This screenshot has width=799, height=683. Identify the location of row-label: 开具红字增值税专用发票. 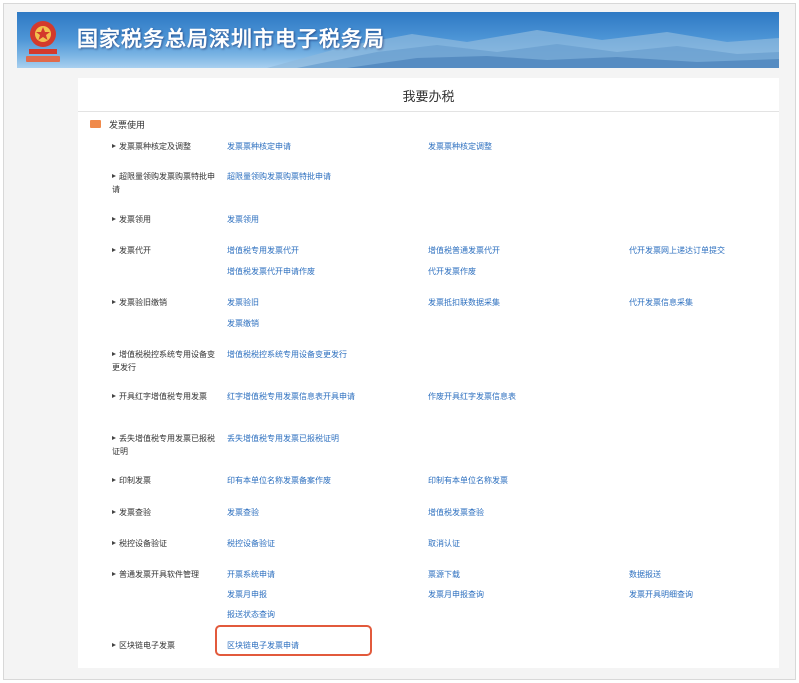
(166, 396).